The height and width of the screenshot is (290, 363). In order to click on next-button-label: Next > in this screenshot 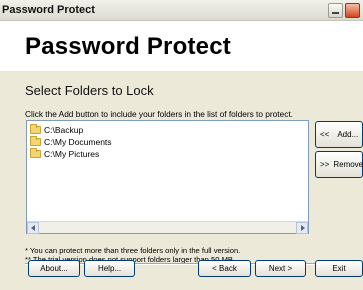, I will do `click(280, 268)`.